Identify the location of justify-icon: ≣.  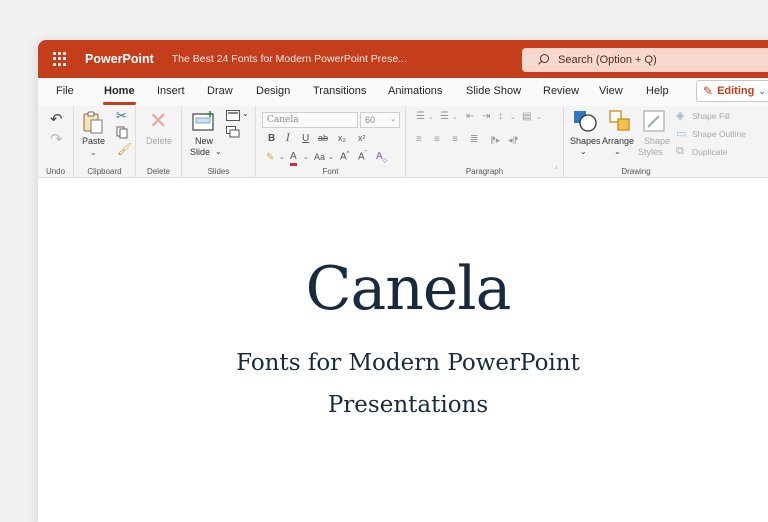
(474, 139).